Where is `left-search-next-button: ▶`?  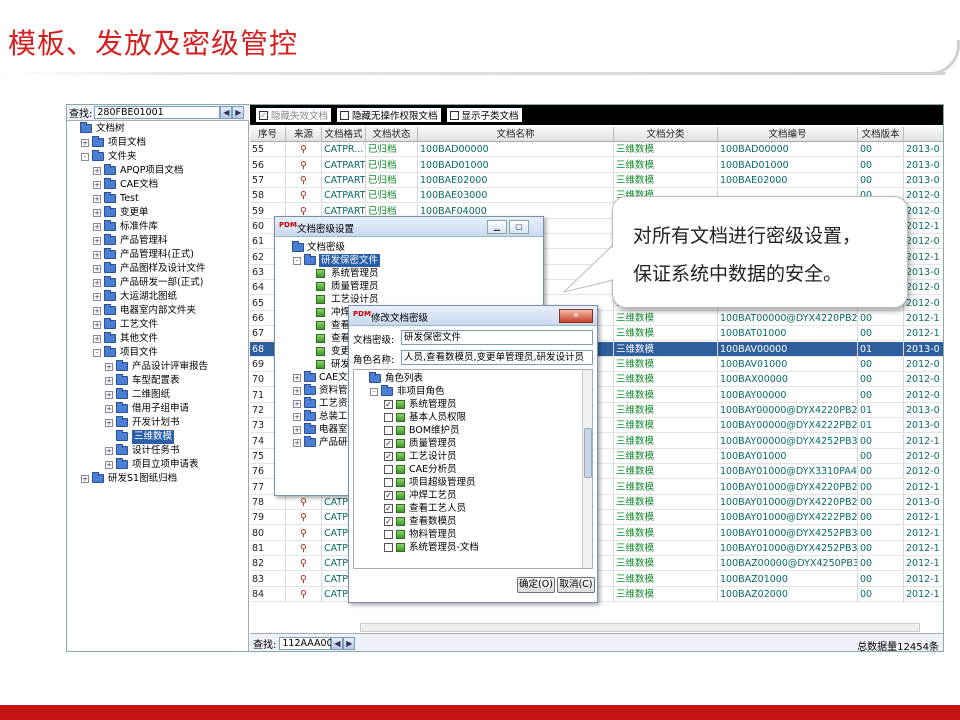 left-search-next-button: ▶ is located at coordinates (238, 112).